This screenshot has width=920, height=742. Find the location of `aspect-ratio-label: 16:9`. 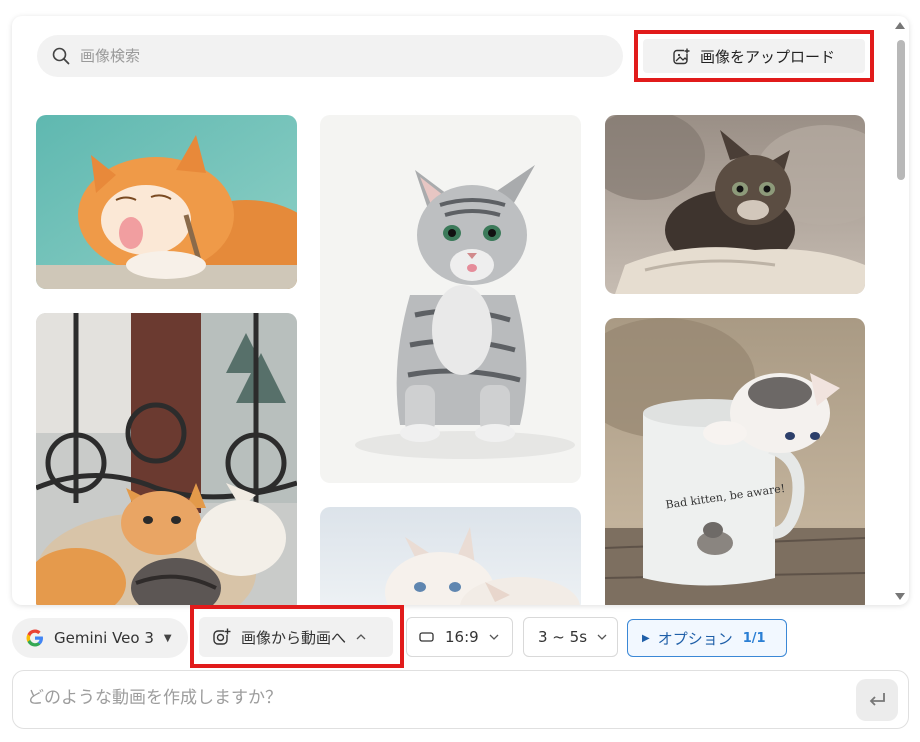

aspect-ratio-label: 16:9 is located at coordinates (462, 637).